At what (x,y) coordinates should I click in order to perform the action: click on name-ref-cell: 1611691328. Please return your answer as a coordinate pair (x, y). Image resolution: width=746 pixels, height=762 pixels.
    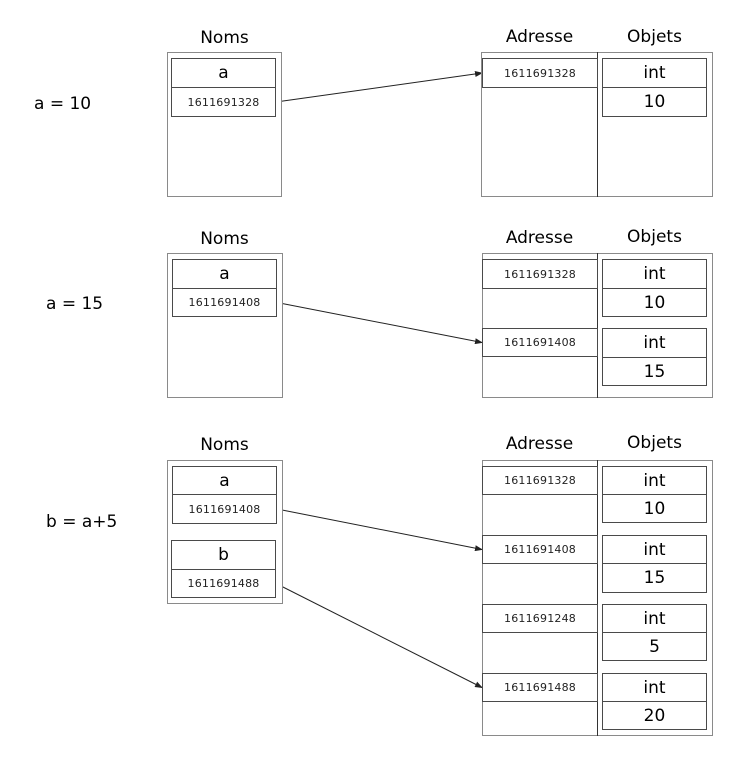
    Looking at the image, I should click on (223, 102).